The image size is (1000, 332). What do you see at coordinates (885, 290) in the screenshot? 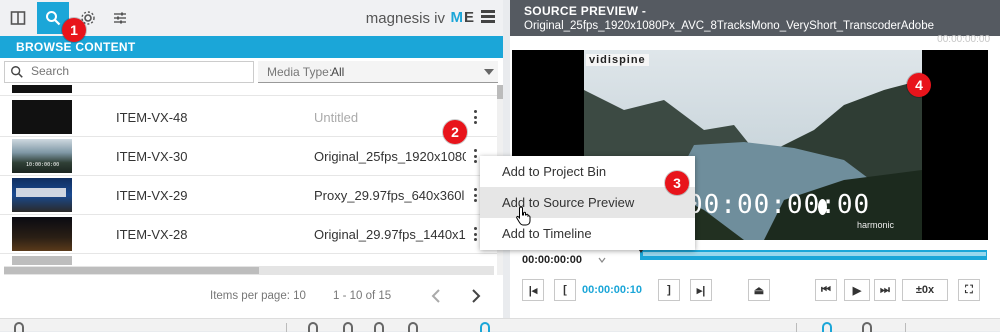
I see `skip-forward-icon: ⏭` at bounding box center [885, 290].